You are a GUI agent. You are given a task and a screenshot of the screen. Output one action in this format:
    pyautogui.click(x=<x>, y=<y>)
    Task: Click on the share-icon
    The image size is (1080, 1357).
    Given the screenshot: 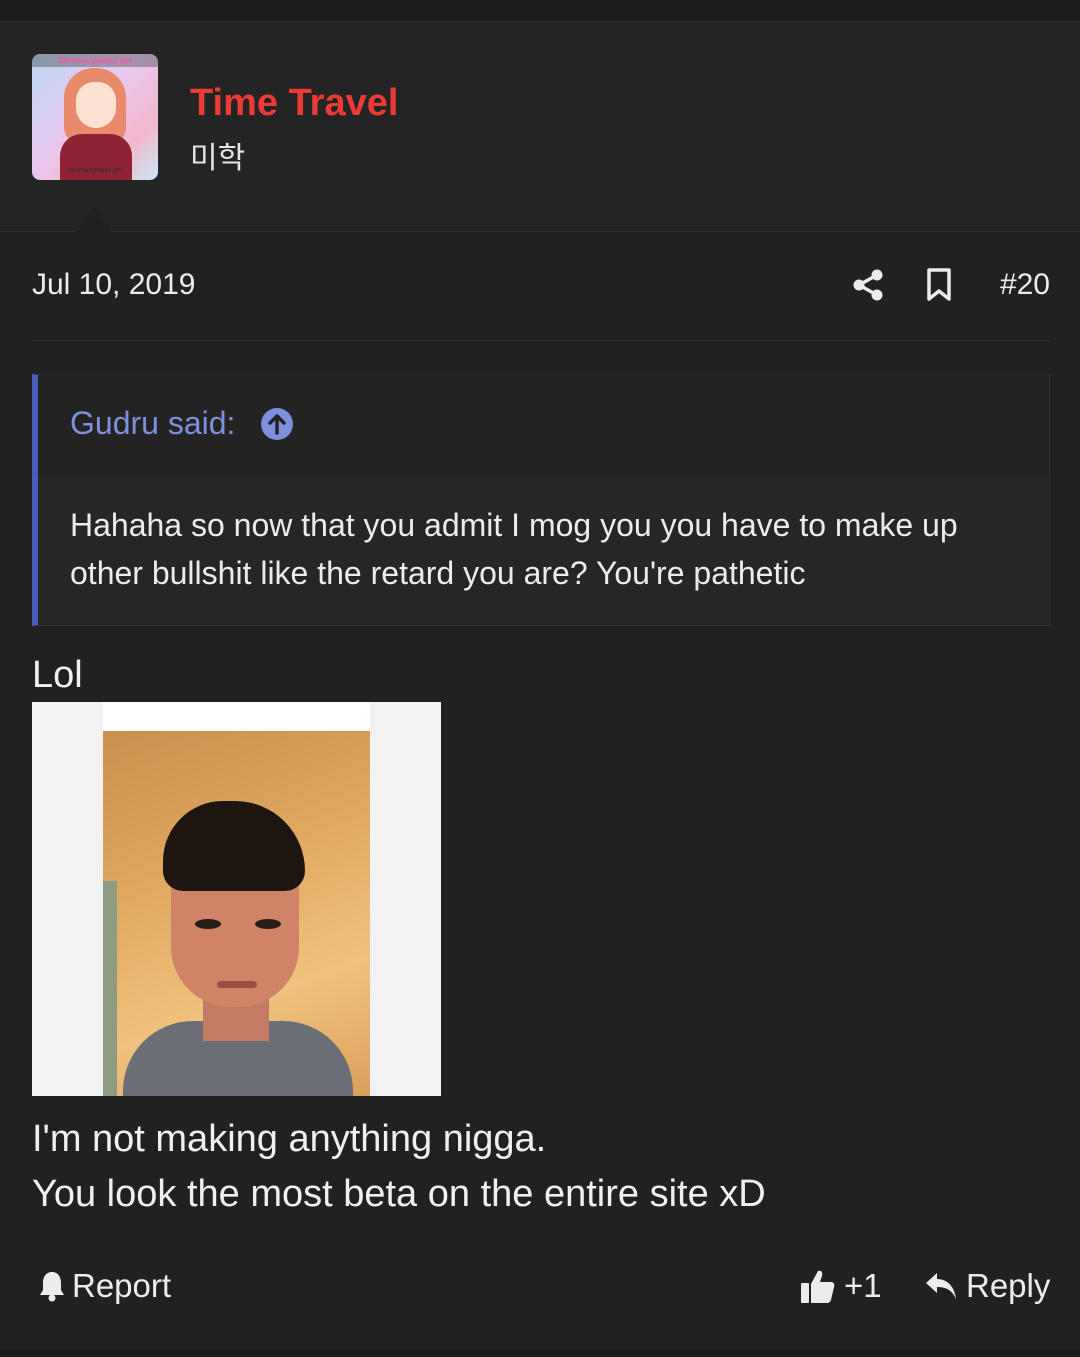 What is the action you would take?
    pyautogui.click(x=868, y=285)
    